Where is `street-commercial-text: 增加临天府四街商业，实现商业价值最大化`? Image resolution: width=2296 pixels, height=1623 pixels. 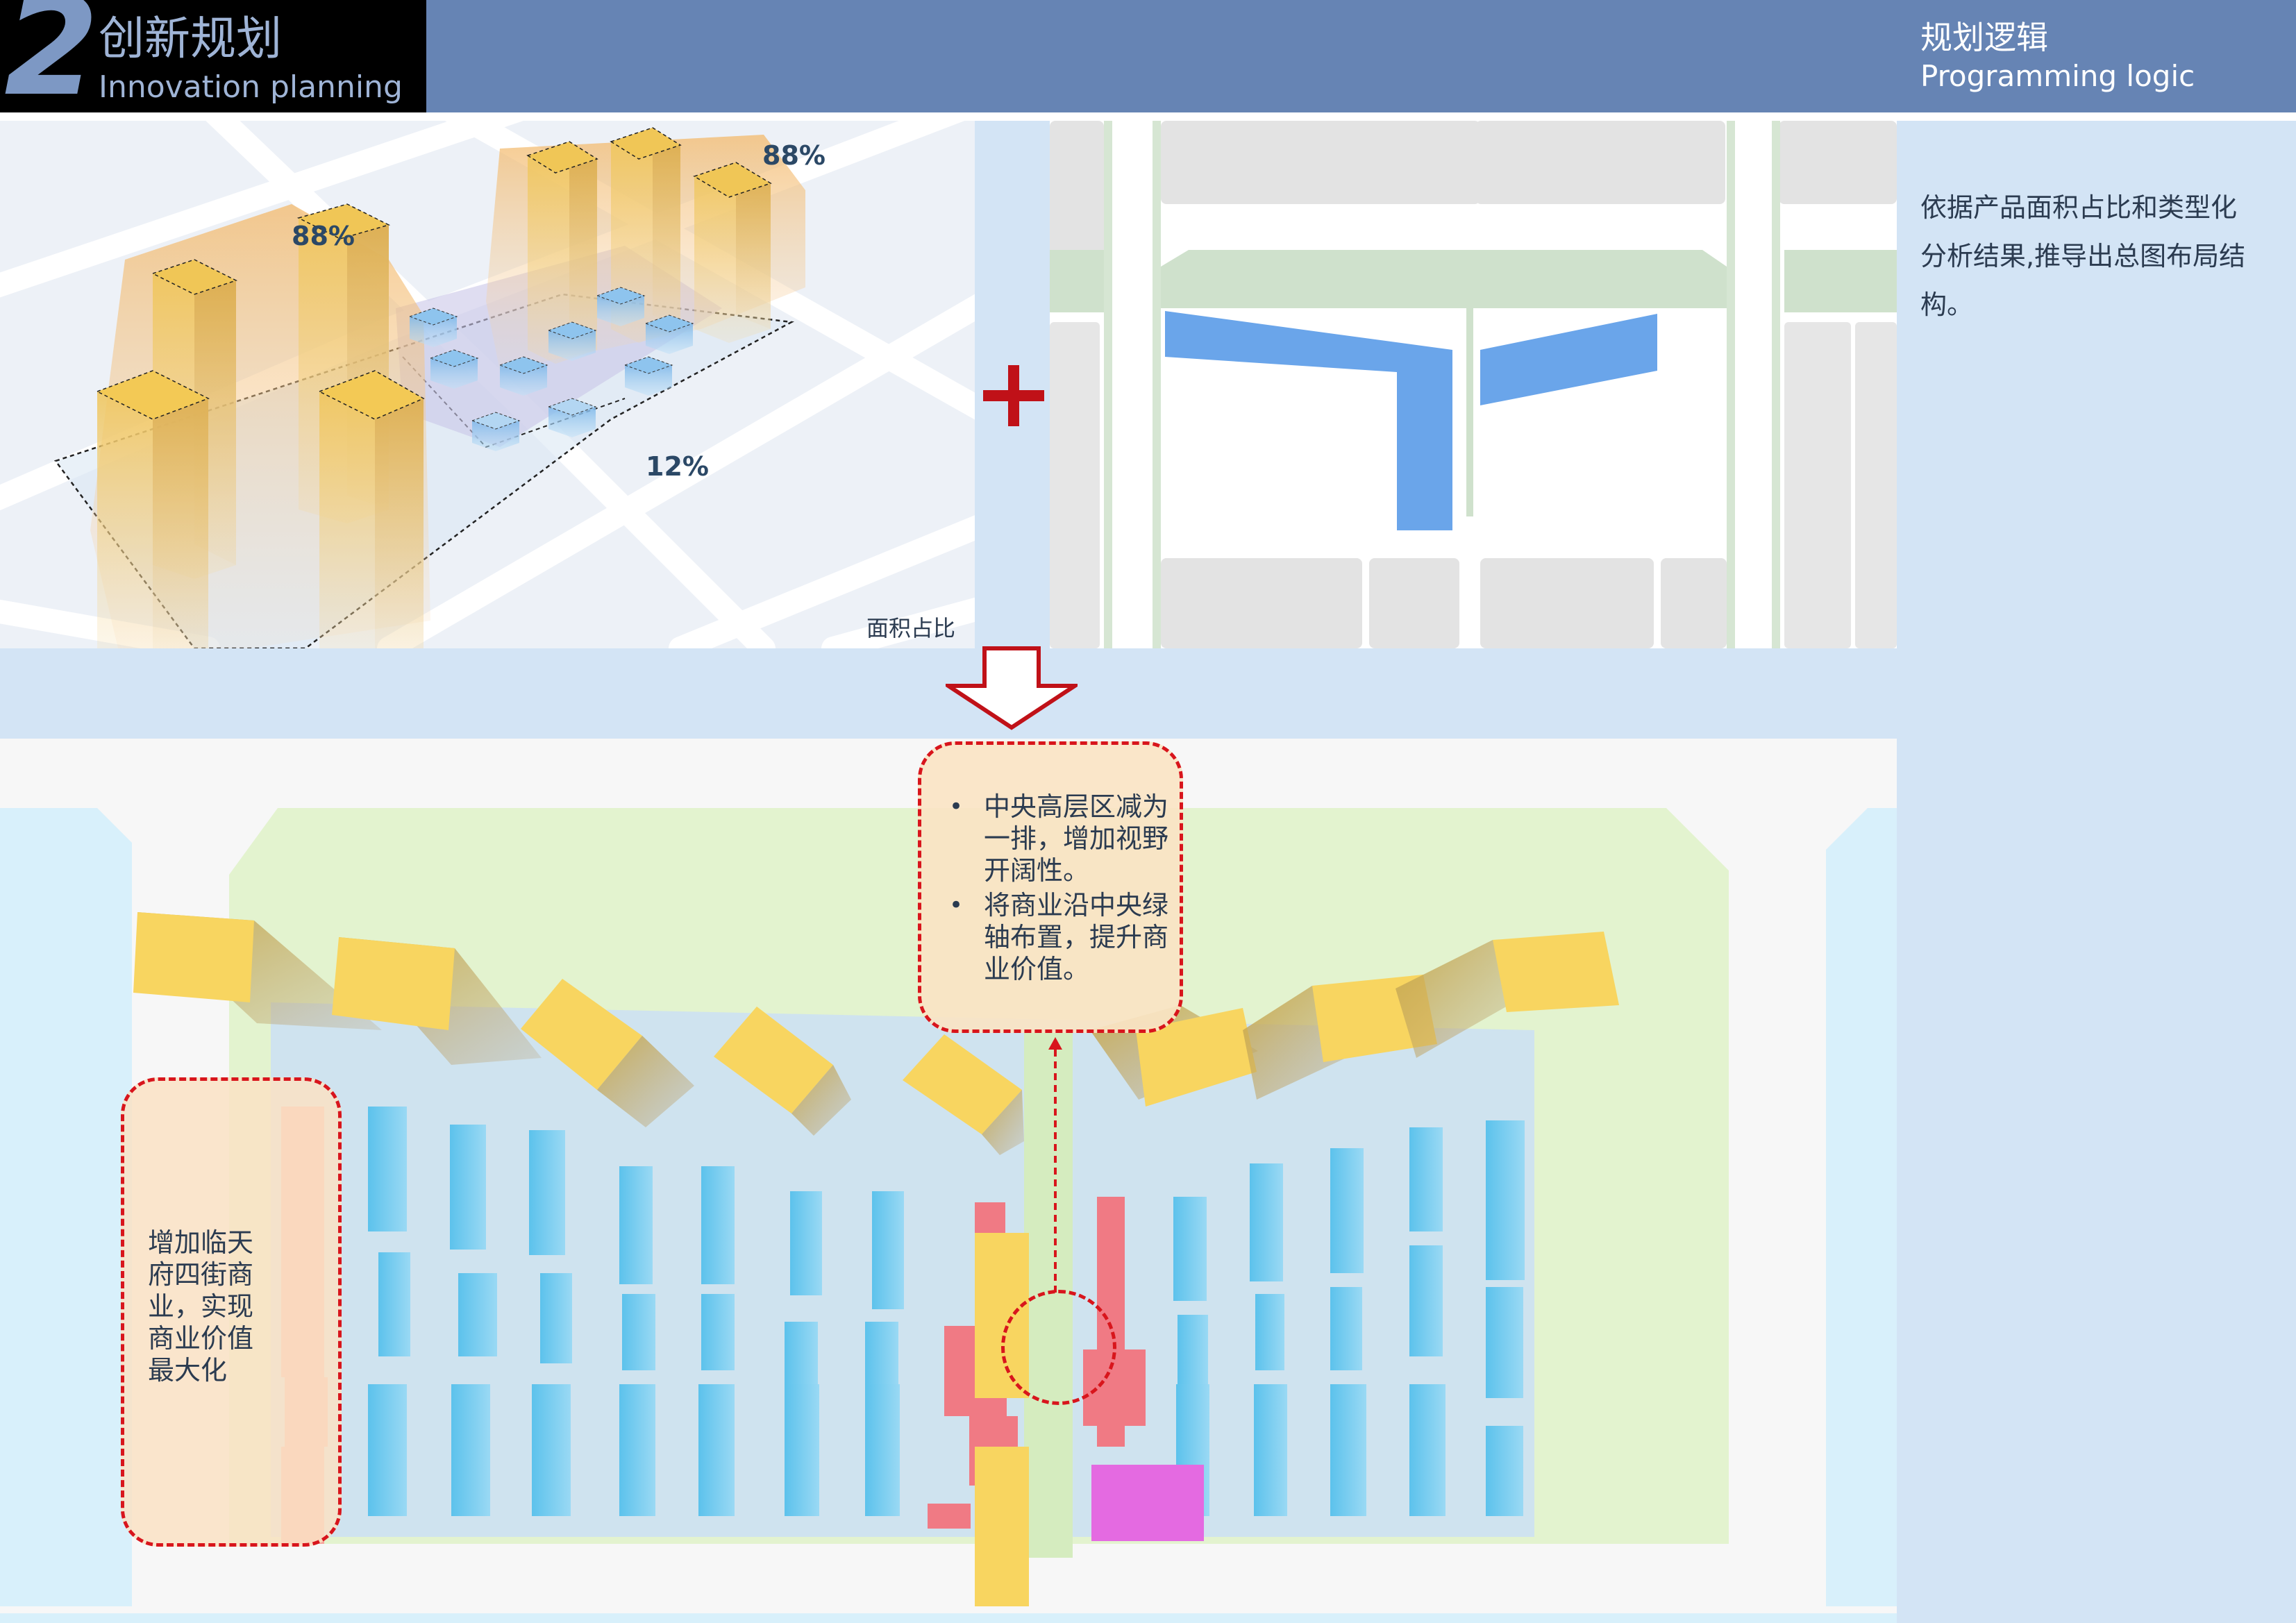
street-commercial-text: 增加临天府四街商业，实现商业价值最大化 is located at coordinates (201, 1306).